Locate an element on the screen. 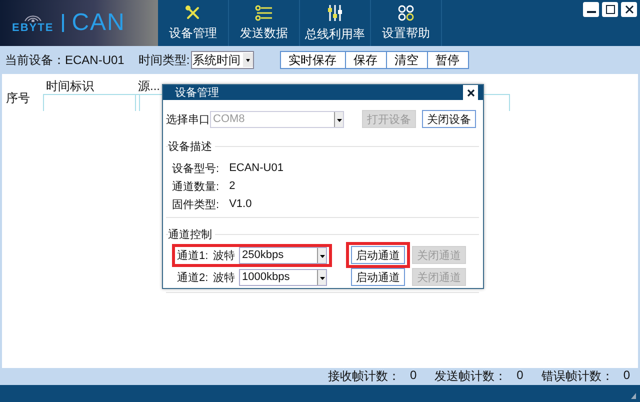  port-label: 选择串口 is located at coordinates (188, 119).